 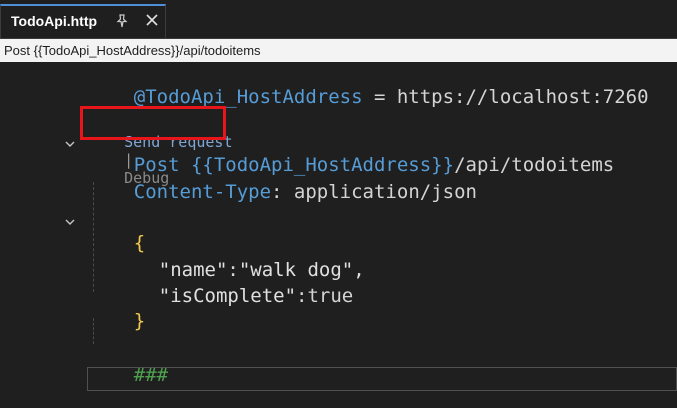 I want to click on tab-todoapi-http: TodoApi.http, so click(x=83, y=21).